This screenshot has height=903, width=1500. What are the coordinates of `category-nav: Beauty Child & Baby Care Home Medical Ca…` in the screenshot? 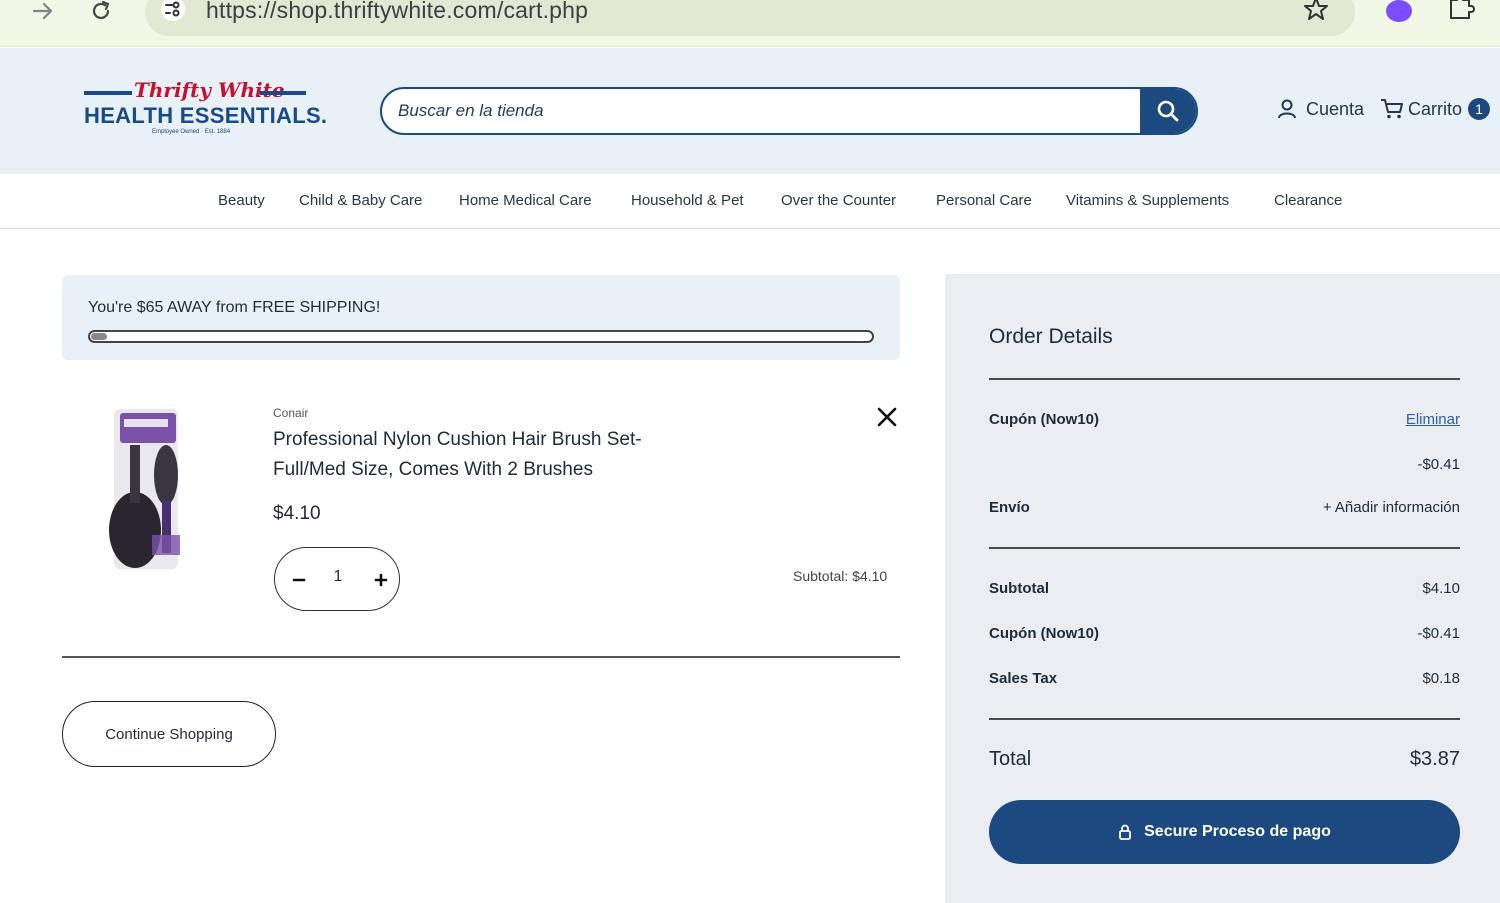 It's located at (750, 201).